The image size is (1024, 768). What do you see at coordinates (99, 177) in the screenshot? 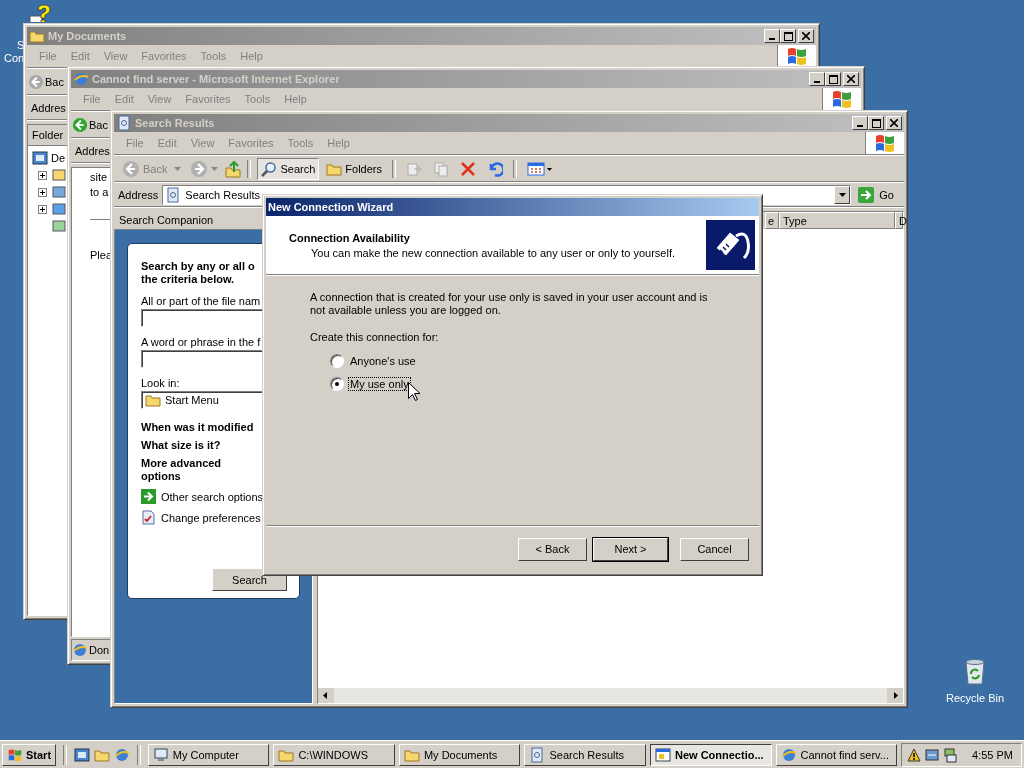
I see `page-text: site` at bounding box center [99, 177].